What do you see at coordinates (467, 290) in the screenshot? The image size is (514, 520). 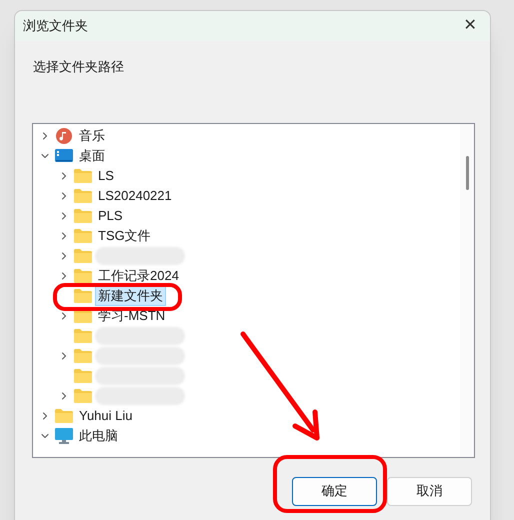 I see `scrollbar` at bounding box center [467, 290].